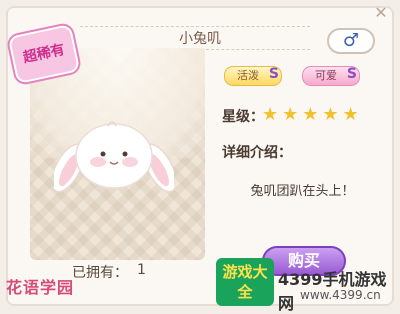  Describe the element at coordinates (245, 282) in the screenshot. I see `watermark-logo: 游戏大全` at that location.